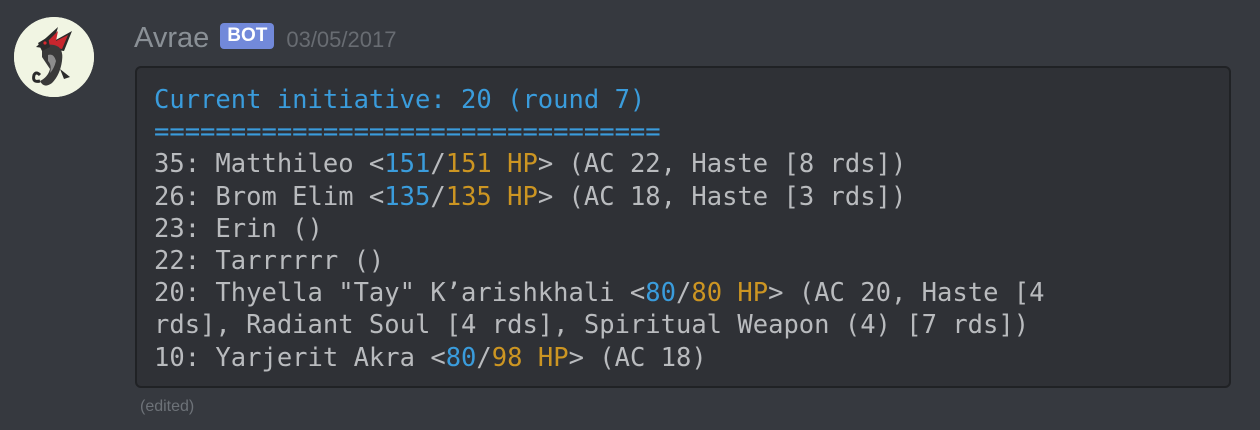  What do you see at coordinates (269, 164) in the screenshot?
I see `combatant-name: 35: Matthileo <` at bounding box center [269, 164].